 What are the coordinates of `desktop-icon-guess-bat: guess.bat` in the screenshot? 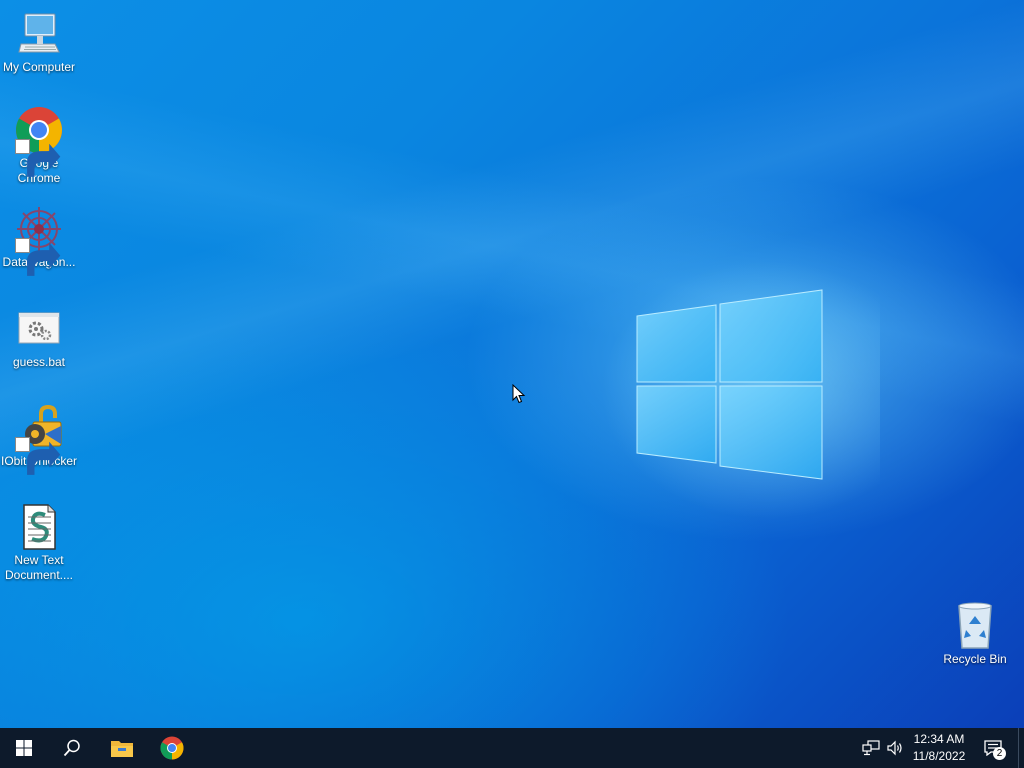 It's located at (39, 337).